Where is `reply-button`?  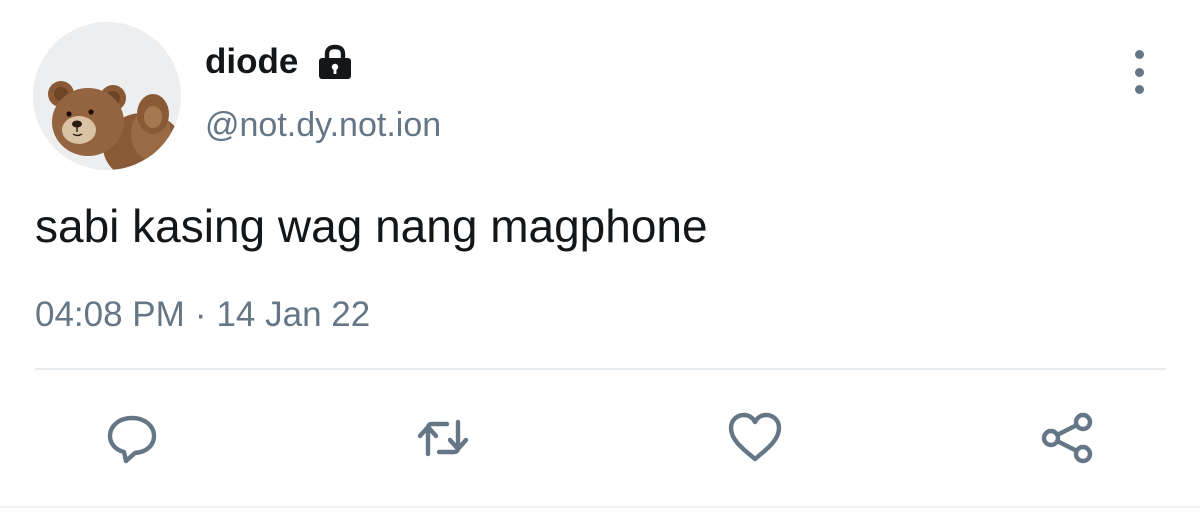
reply-button is located at coordinates (132, 438).